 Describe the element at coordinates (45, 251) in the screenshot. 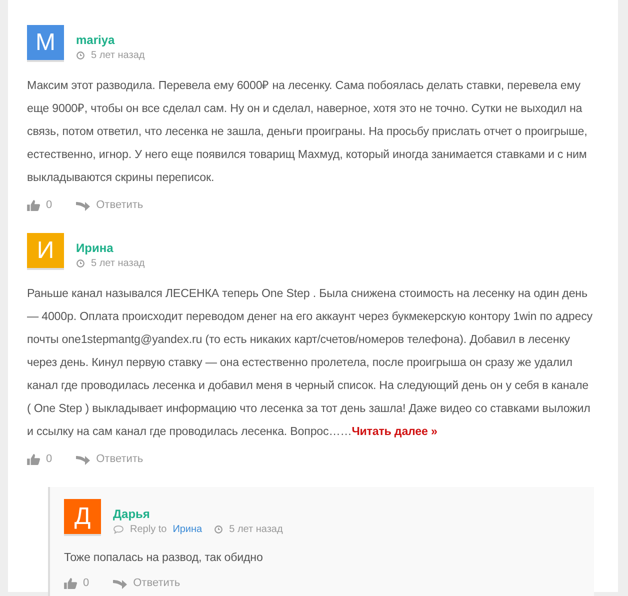

I see `avatar: И` at that location.